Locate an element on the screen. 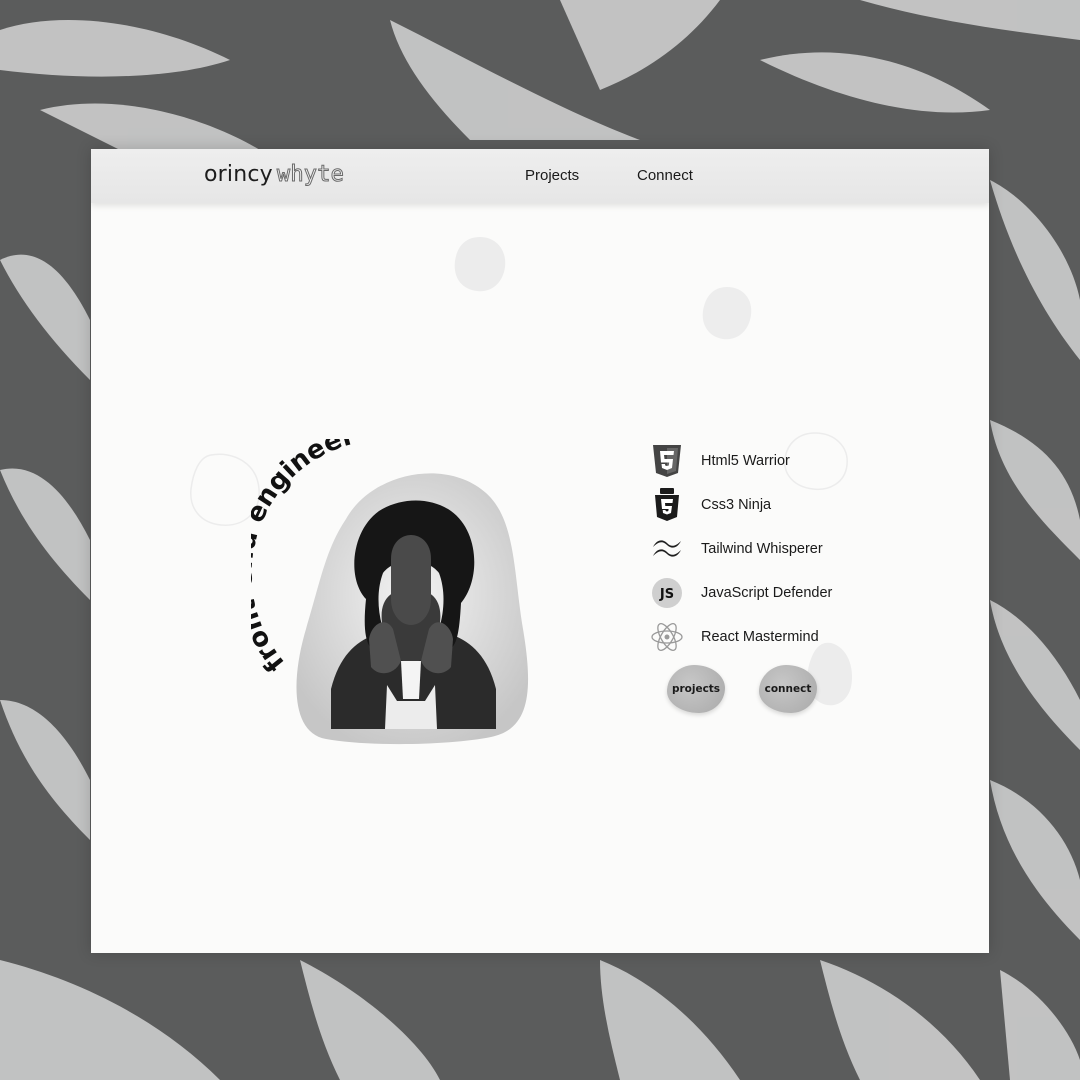  tailwind-icon is located at coordinates (667, 548).